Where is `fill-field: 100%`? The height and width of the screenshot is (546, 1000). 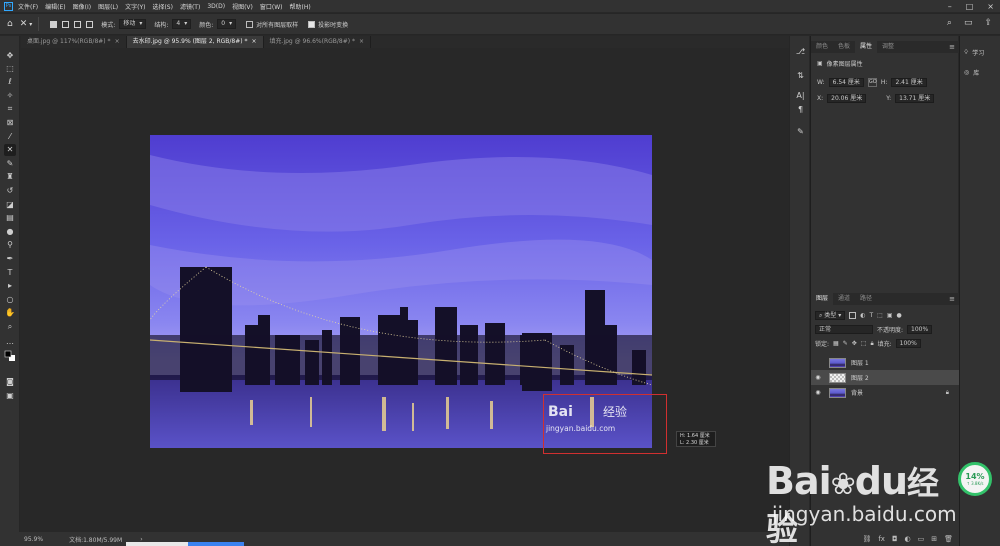 fill-field: 100% is located at coordinates (908, 343).